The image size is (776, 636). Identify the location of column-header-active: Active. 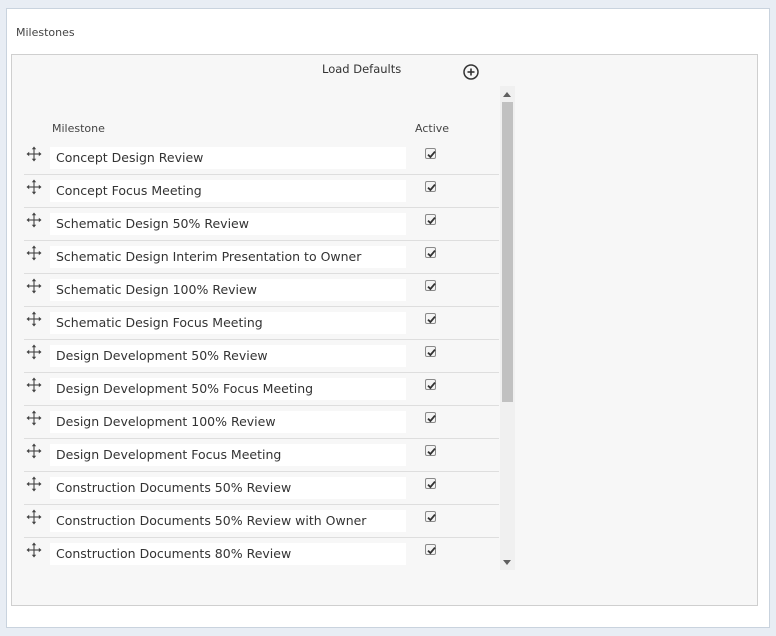
(432, 128).